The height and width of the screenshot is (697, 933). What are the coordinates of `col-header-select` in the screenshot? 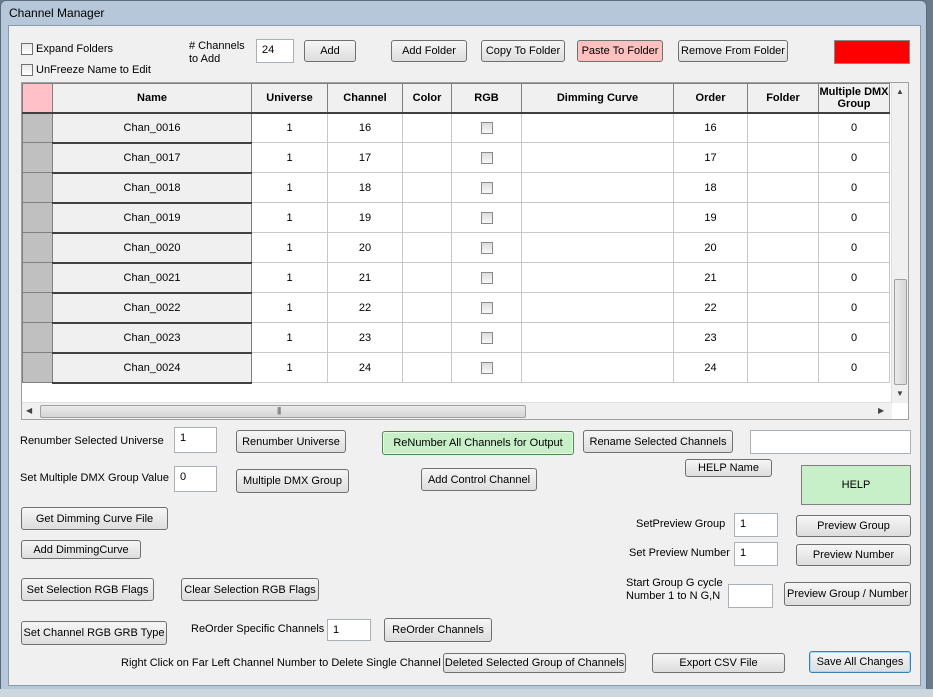 It's located at (37, 98).